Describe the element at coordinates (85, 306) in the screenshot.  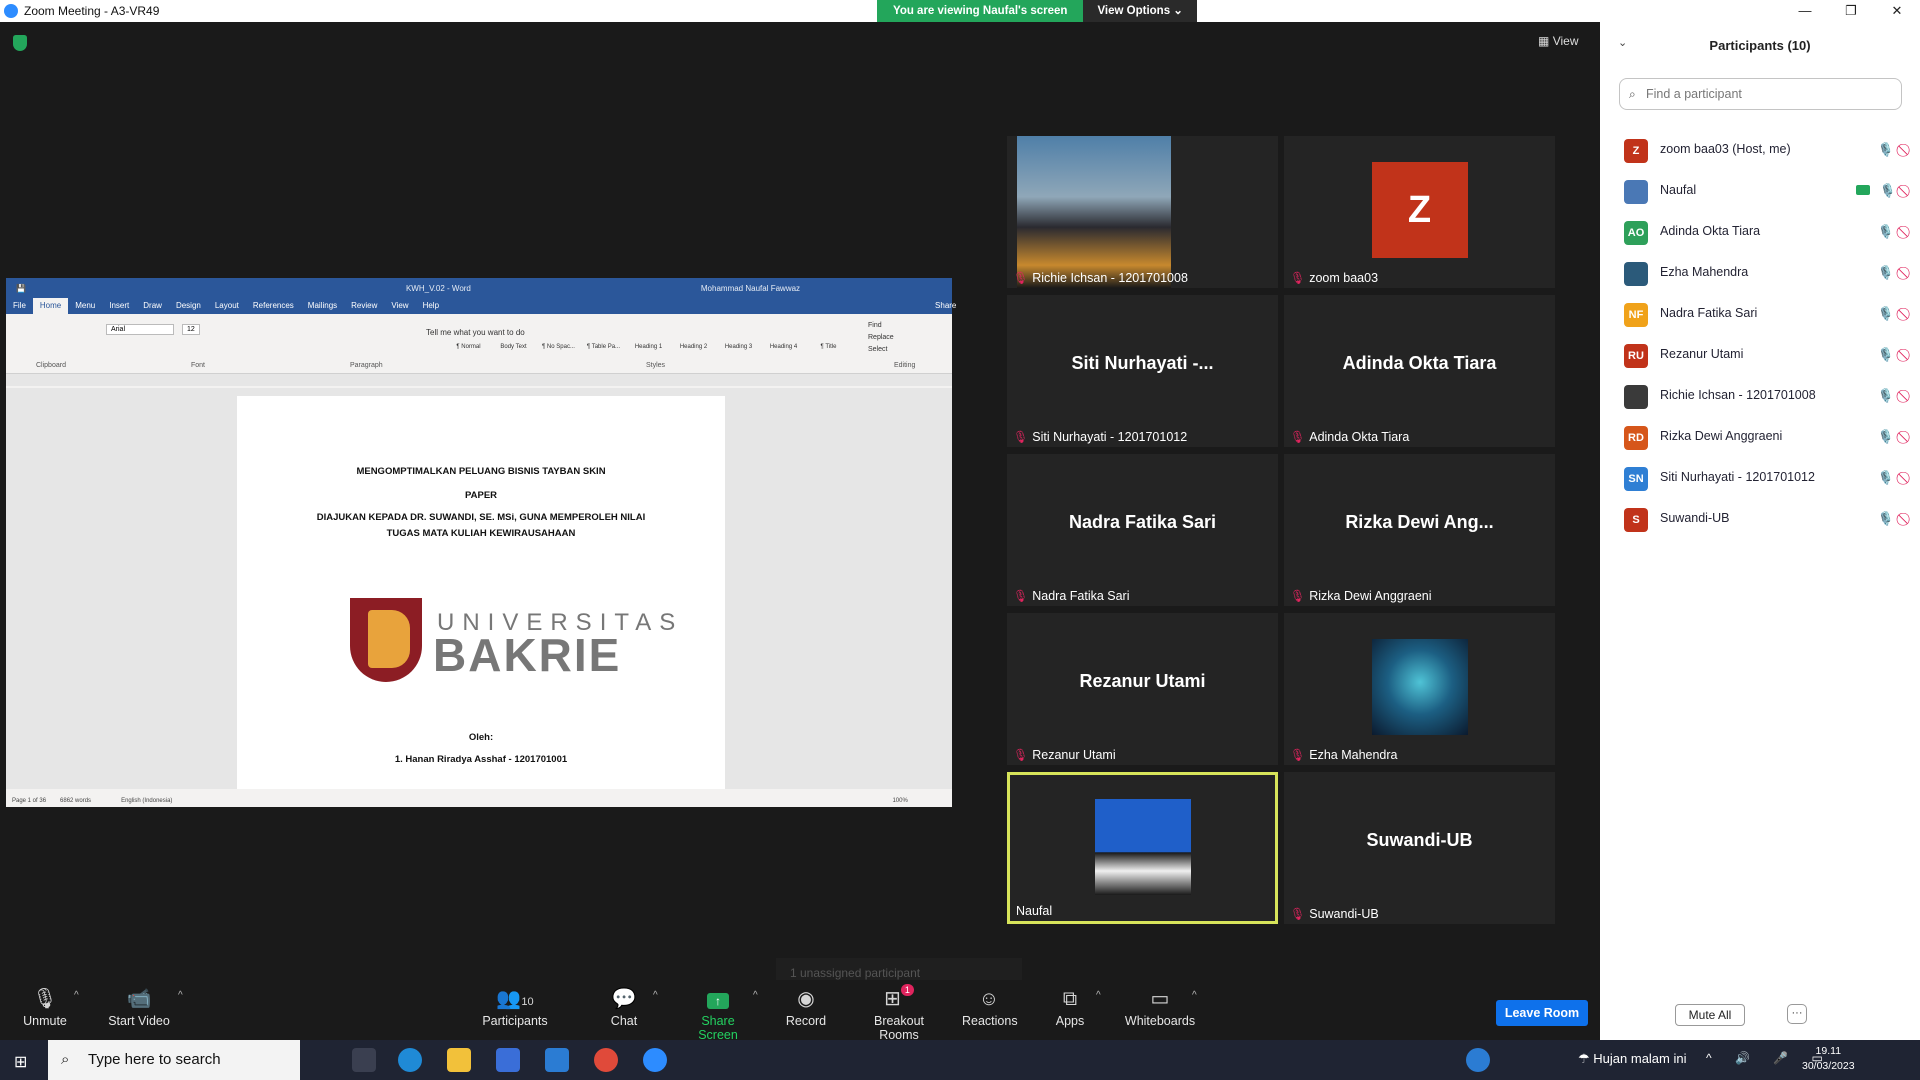
I see `word-tab: Menu` at that location.